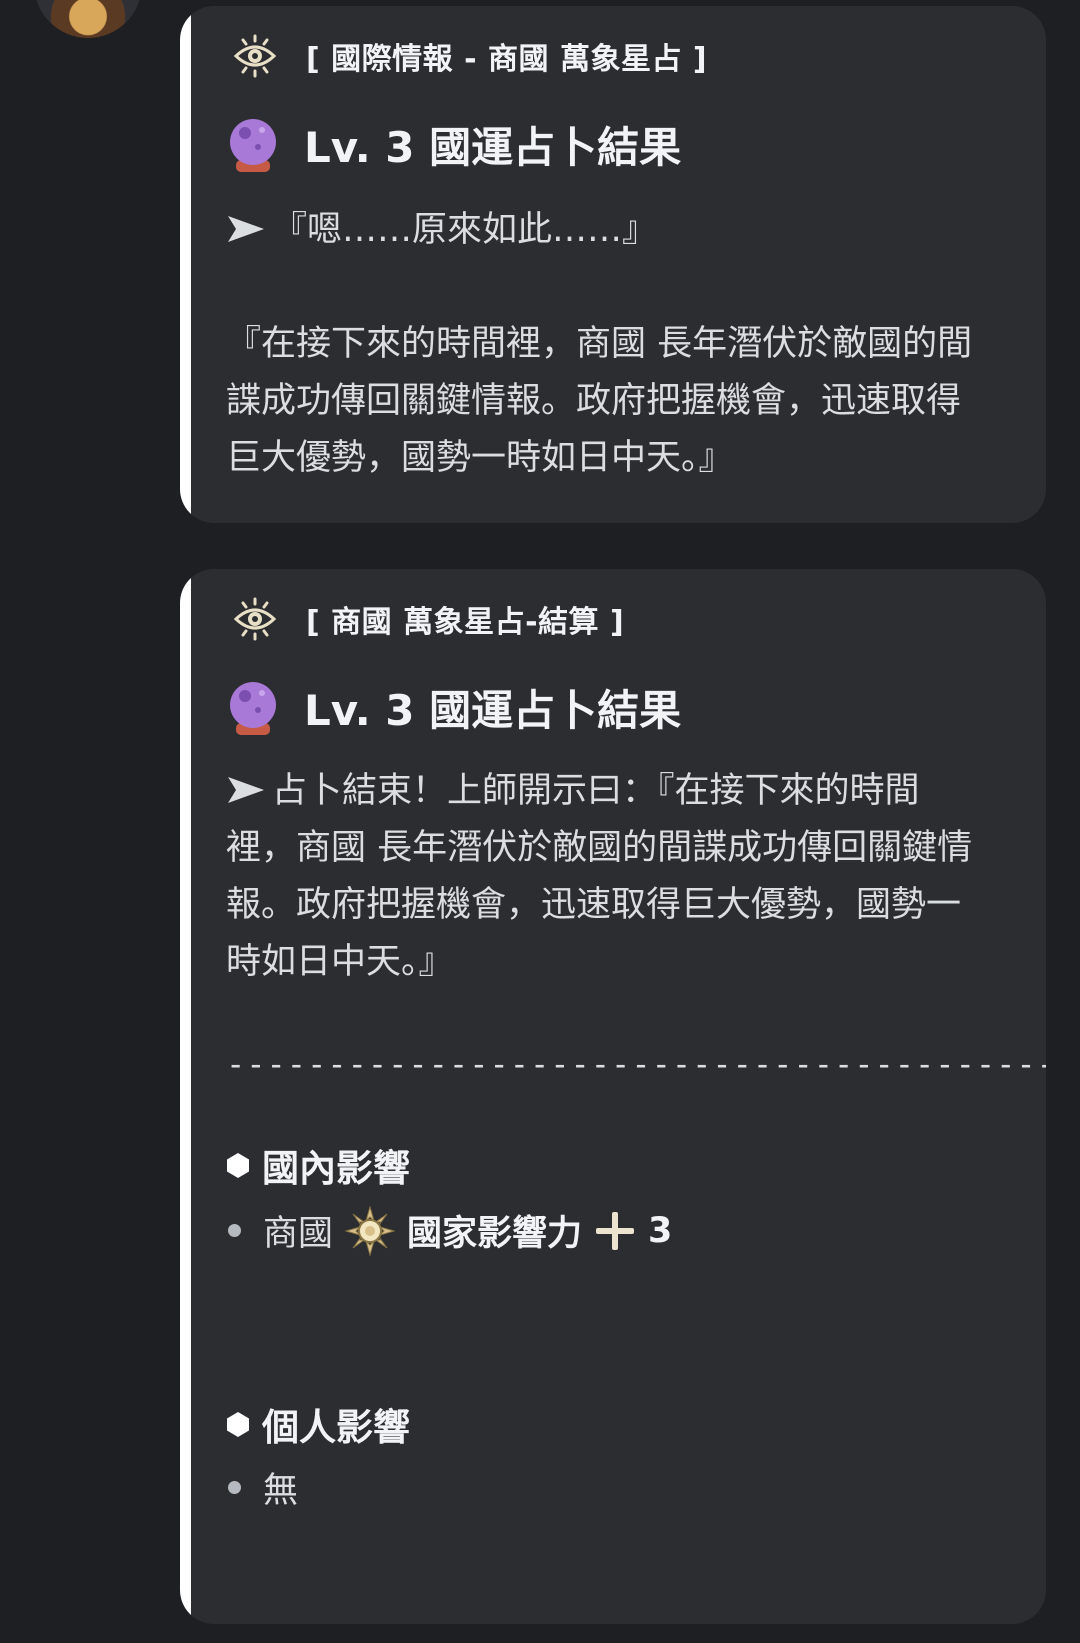 This screenshot has width=1080, height=1643. I want to click on section-personal-impact: 個人影響, so click(318, 1424).